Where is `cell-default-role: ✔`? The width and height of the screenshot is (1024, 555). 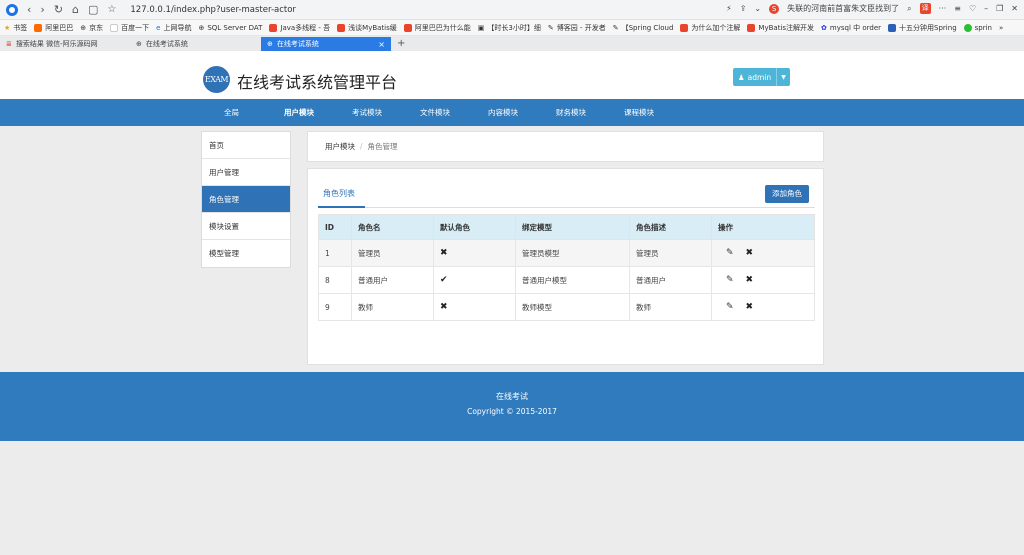
cell-default-role: ✔ is located at coordinates (474, 280).